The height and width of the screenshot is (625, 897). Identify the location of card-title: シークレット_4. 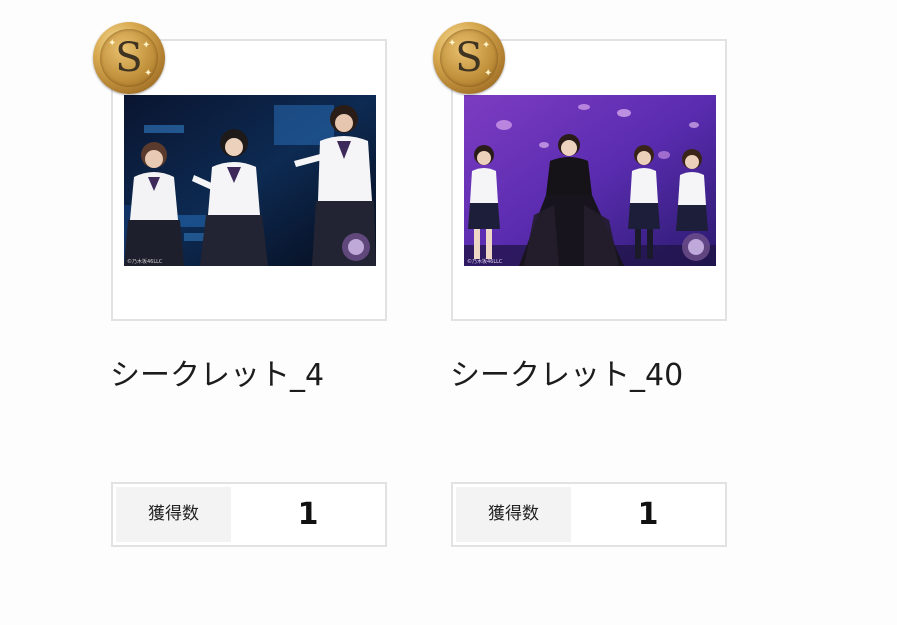
(217, 375).